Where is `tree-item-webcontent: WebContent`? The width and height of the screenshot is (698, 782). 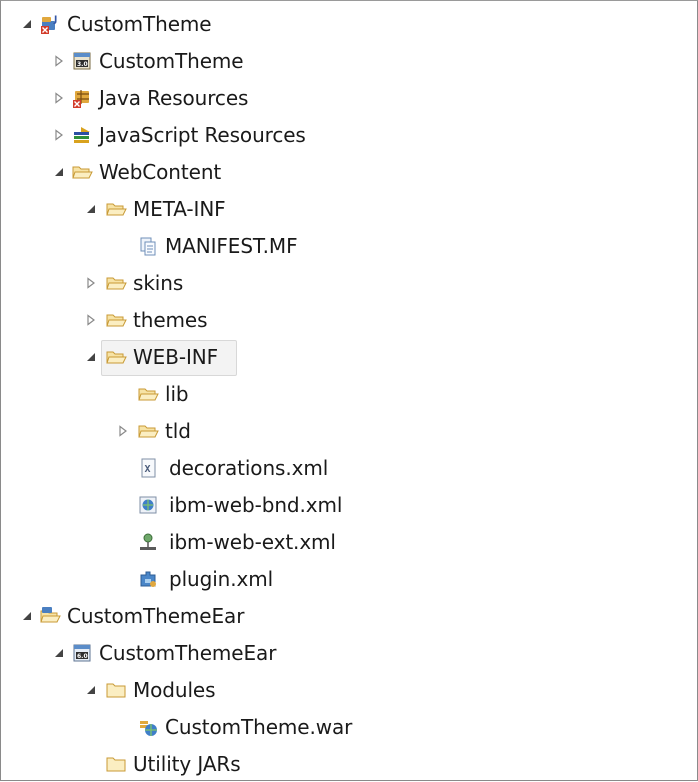
tree-item-webcontent: WebContent is located at coordinates (341, 172).